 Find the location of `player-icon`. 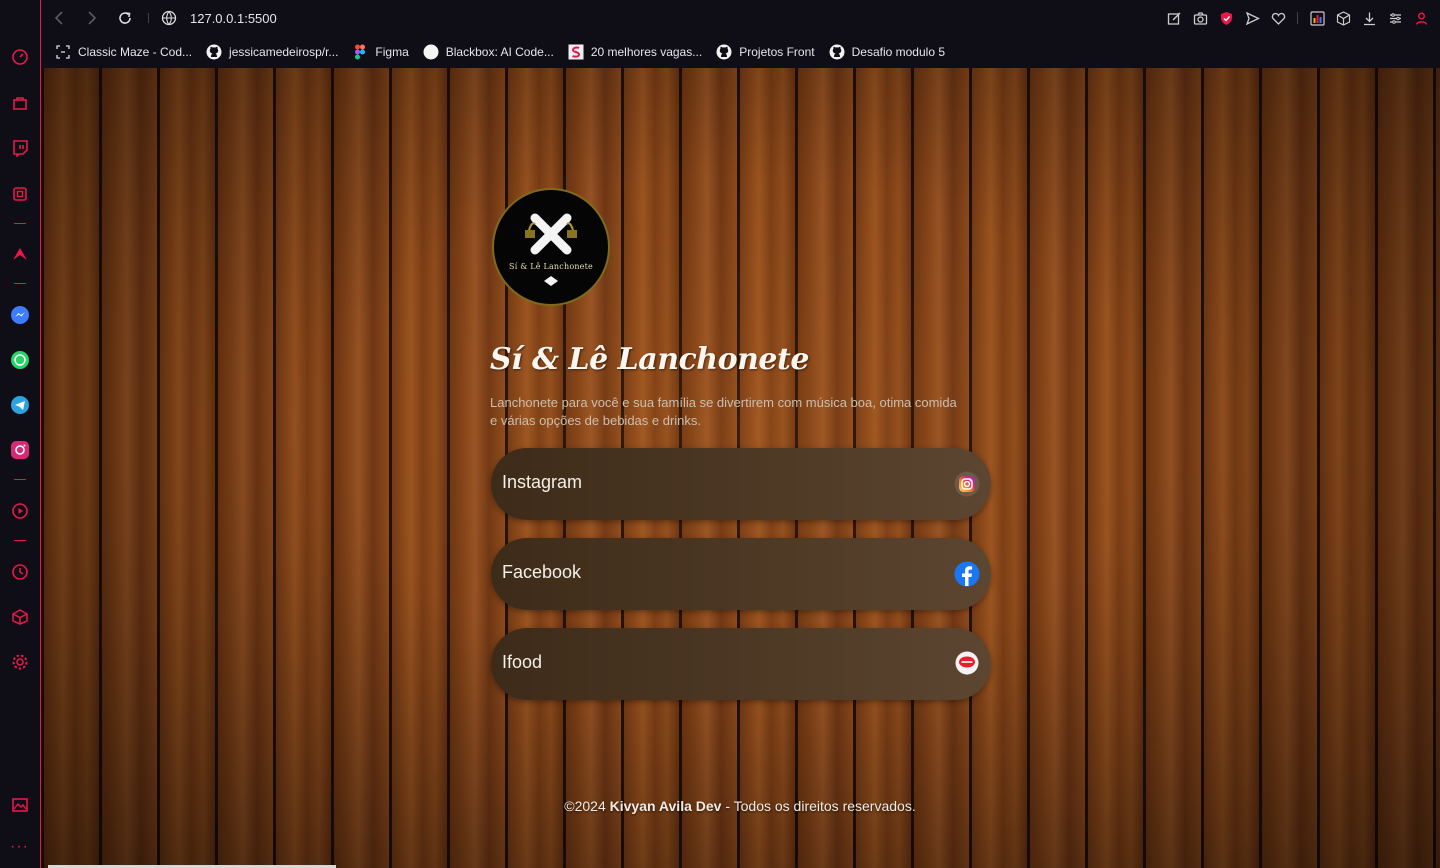

player-icon is located at coordinates (20, 511).